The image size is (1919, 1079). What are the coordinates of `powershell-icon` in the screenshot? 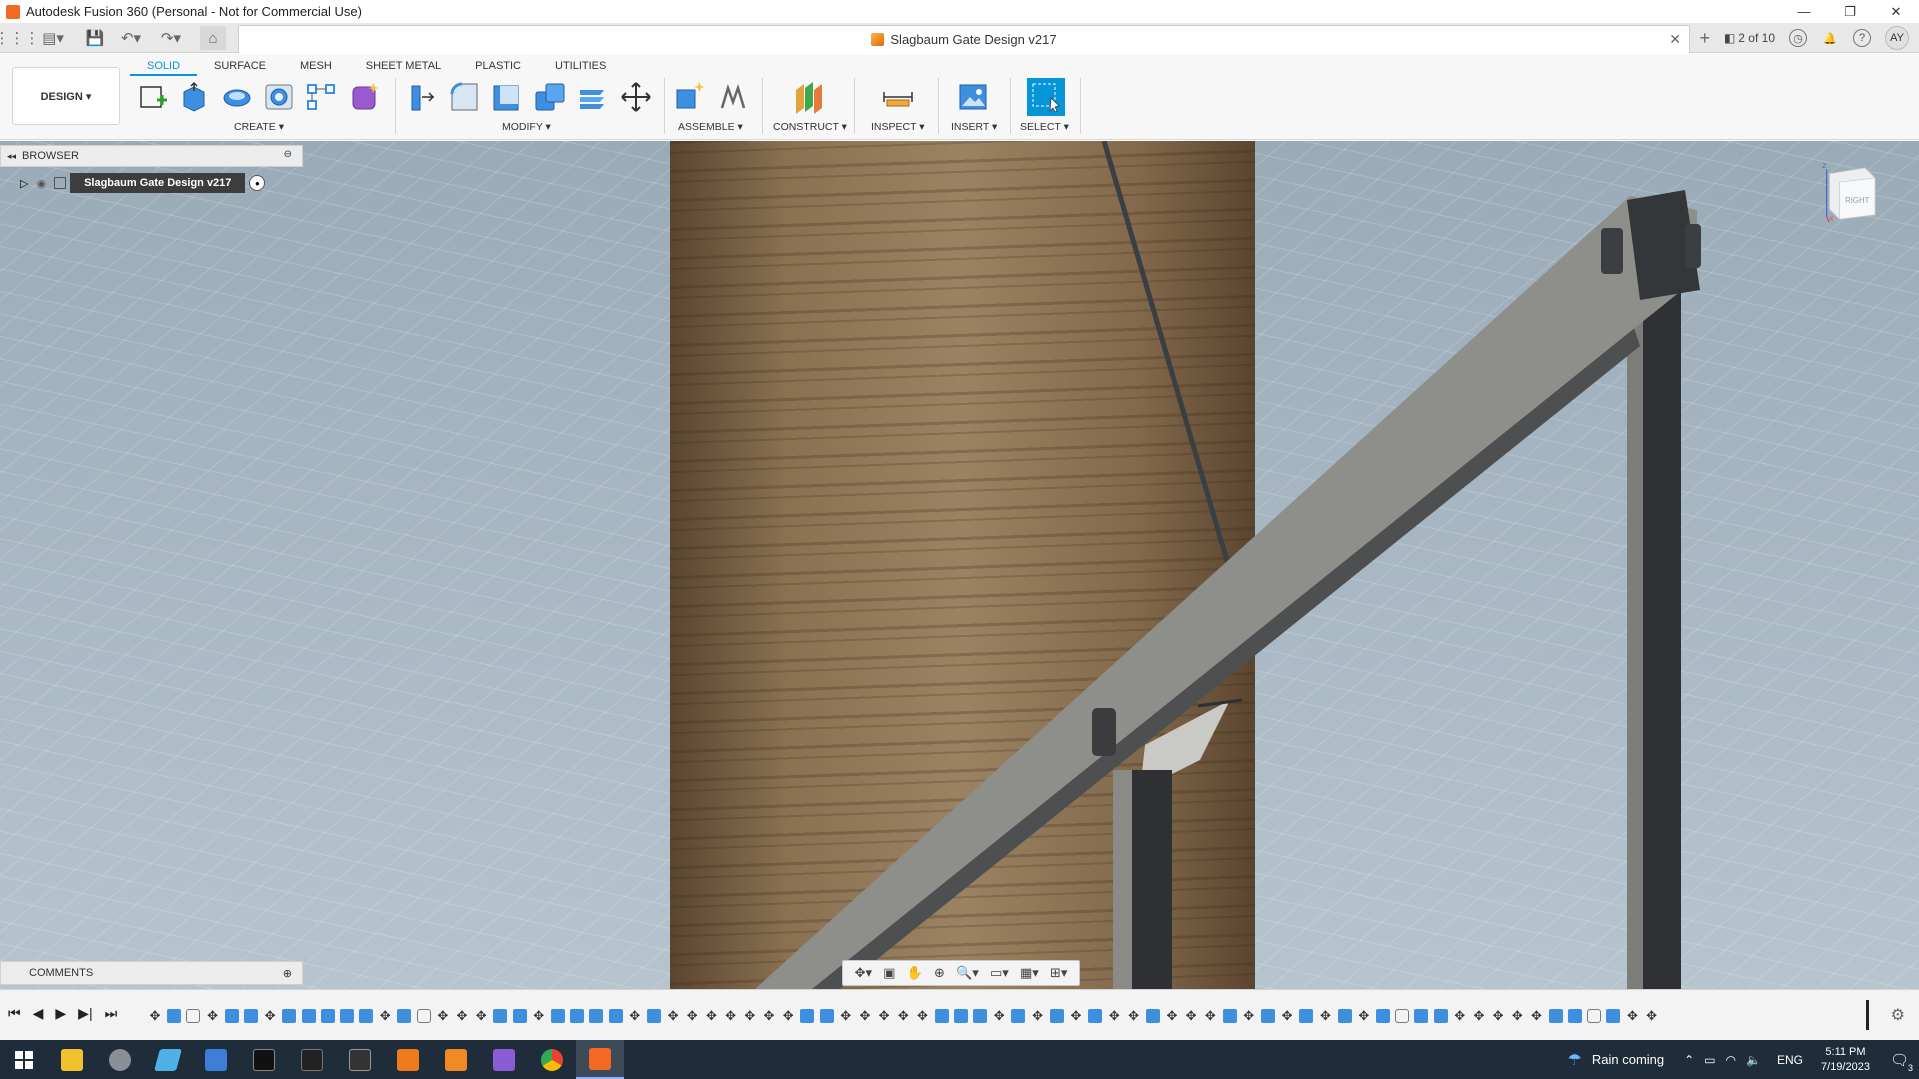 It's located at (312, 1059).